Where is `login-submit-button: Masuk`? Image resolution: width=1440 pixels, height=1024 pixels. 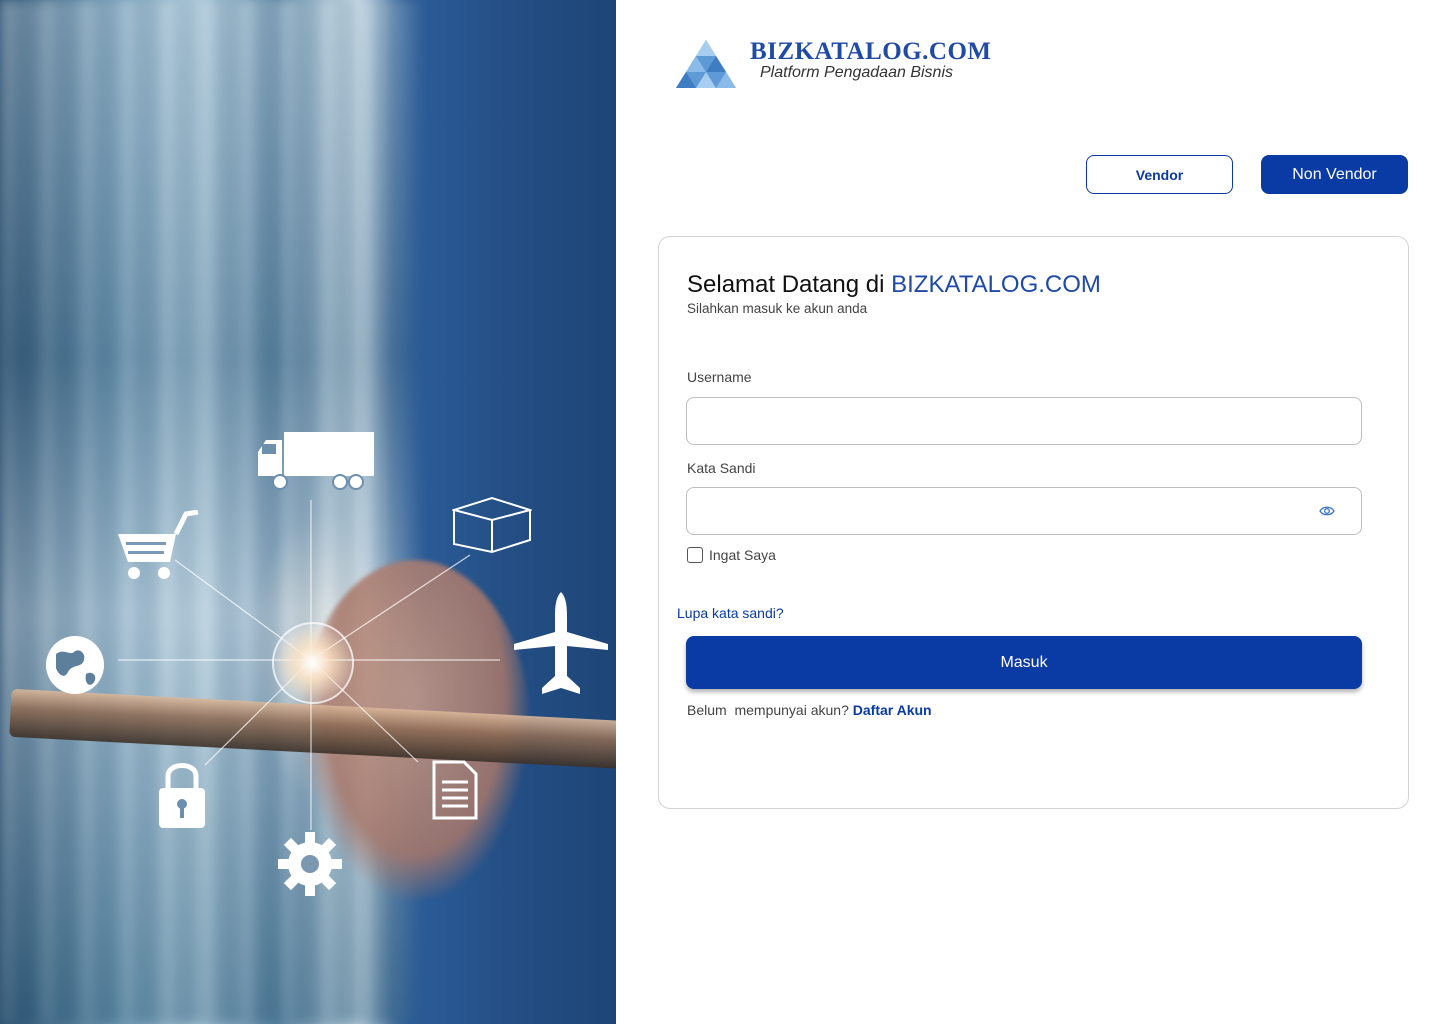 login-submit-button: Masuk is located at coordinates (1024, 662).